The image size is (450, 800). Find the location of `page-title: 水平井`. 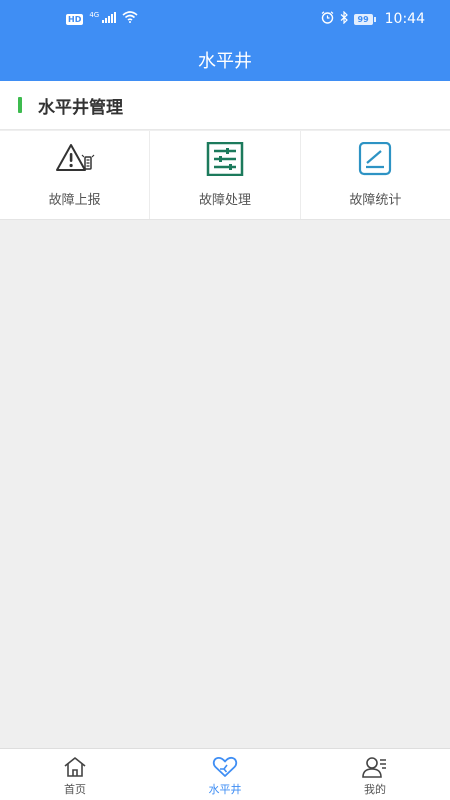

page-title: 水平井 is located at coordinates (225, 61).